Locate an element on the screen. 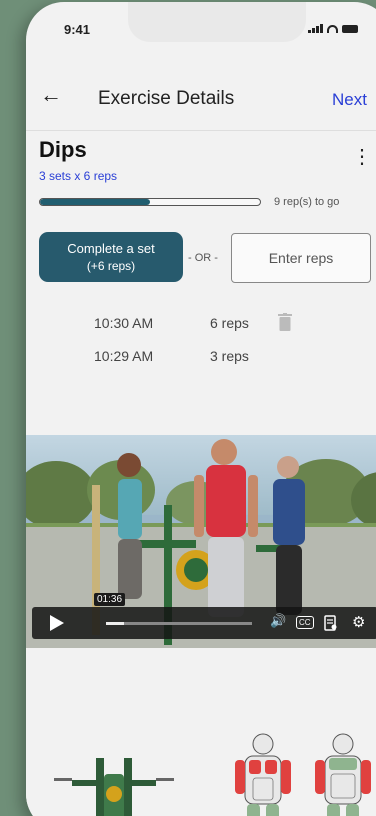 The width and height of the screenshot is (376, 816). muscle-front-icon is located at coordinates (263, 774).